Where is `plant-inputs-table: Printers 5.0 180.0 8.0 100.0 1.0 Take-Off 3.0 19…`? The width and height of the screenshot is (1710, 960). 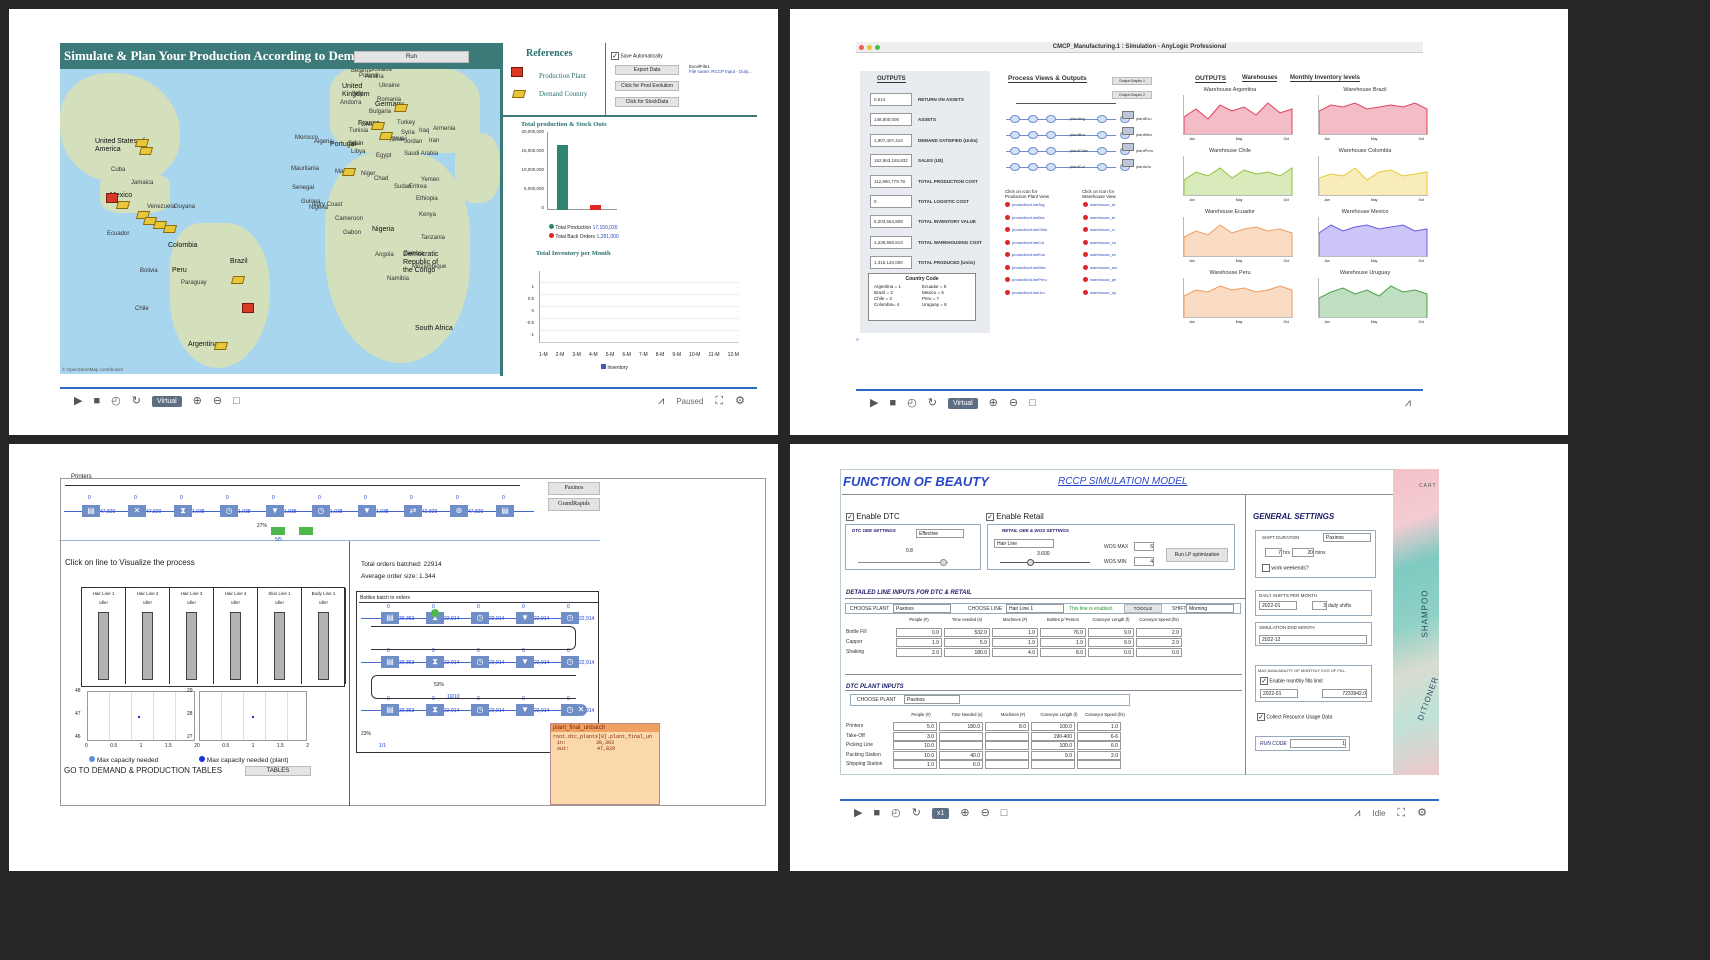 plant-inputs-table: Printers 5.0 180.0 8.0 100.0 1.0 Take-Off 3.0 19… is located at coordinates (996, 747).